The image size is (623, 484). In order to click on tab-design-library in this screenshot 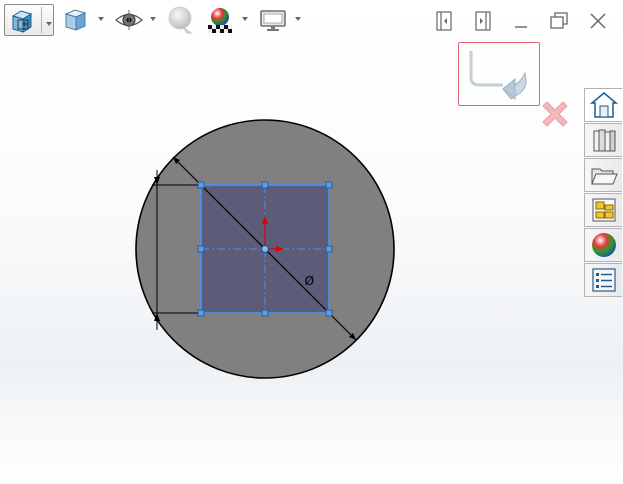, I will do `click(603, 140)`.